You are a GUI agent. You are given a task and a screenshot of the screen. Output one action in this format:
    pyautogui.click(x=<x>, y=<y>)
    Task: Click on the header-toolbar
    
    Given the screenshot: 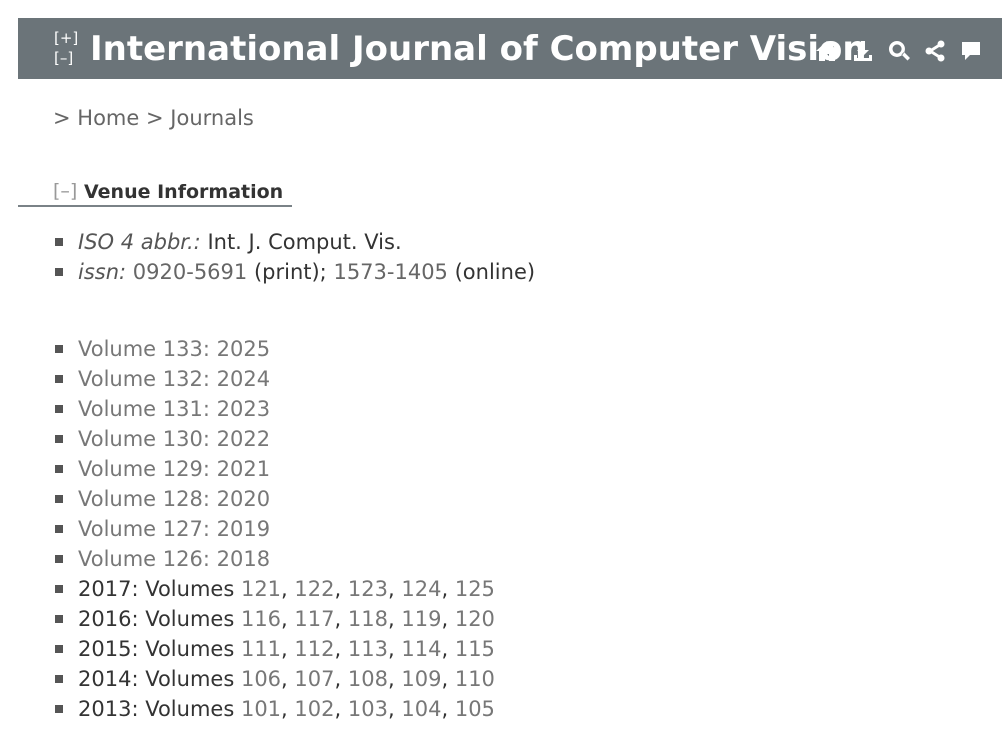 What is the action you would take?
    pyautogui.click(x=899, y=51)
    